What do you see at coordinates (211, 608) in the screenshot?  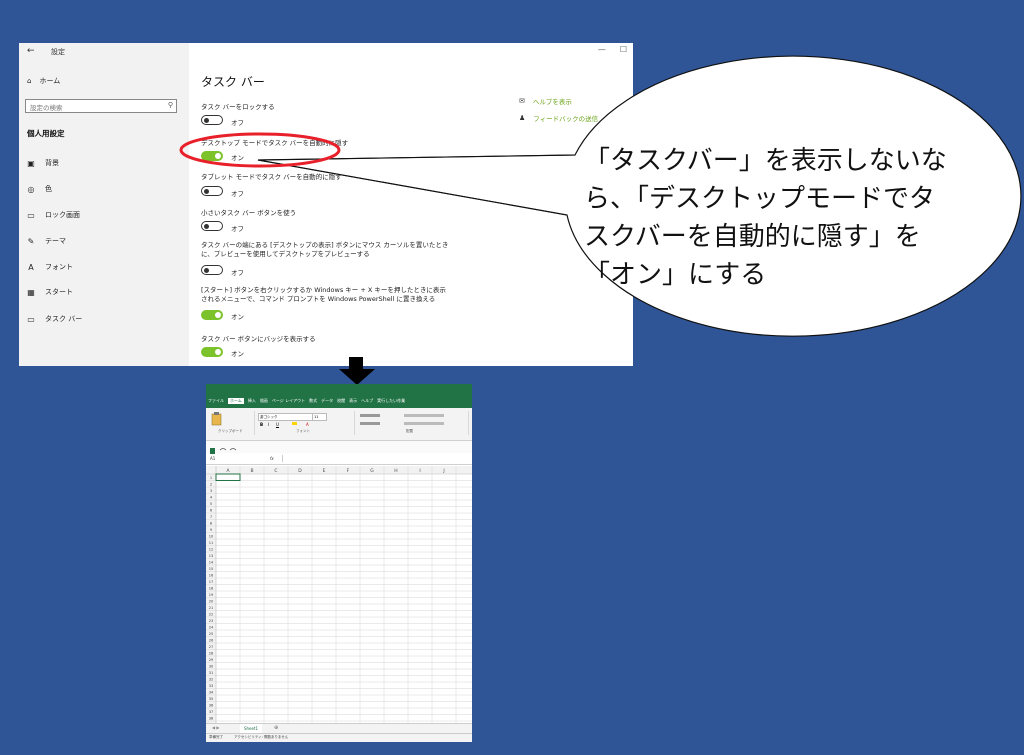 I see `row-header: 21` at bounding box center [211, 608].